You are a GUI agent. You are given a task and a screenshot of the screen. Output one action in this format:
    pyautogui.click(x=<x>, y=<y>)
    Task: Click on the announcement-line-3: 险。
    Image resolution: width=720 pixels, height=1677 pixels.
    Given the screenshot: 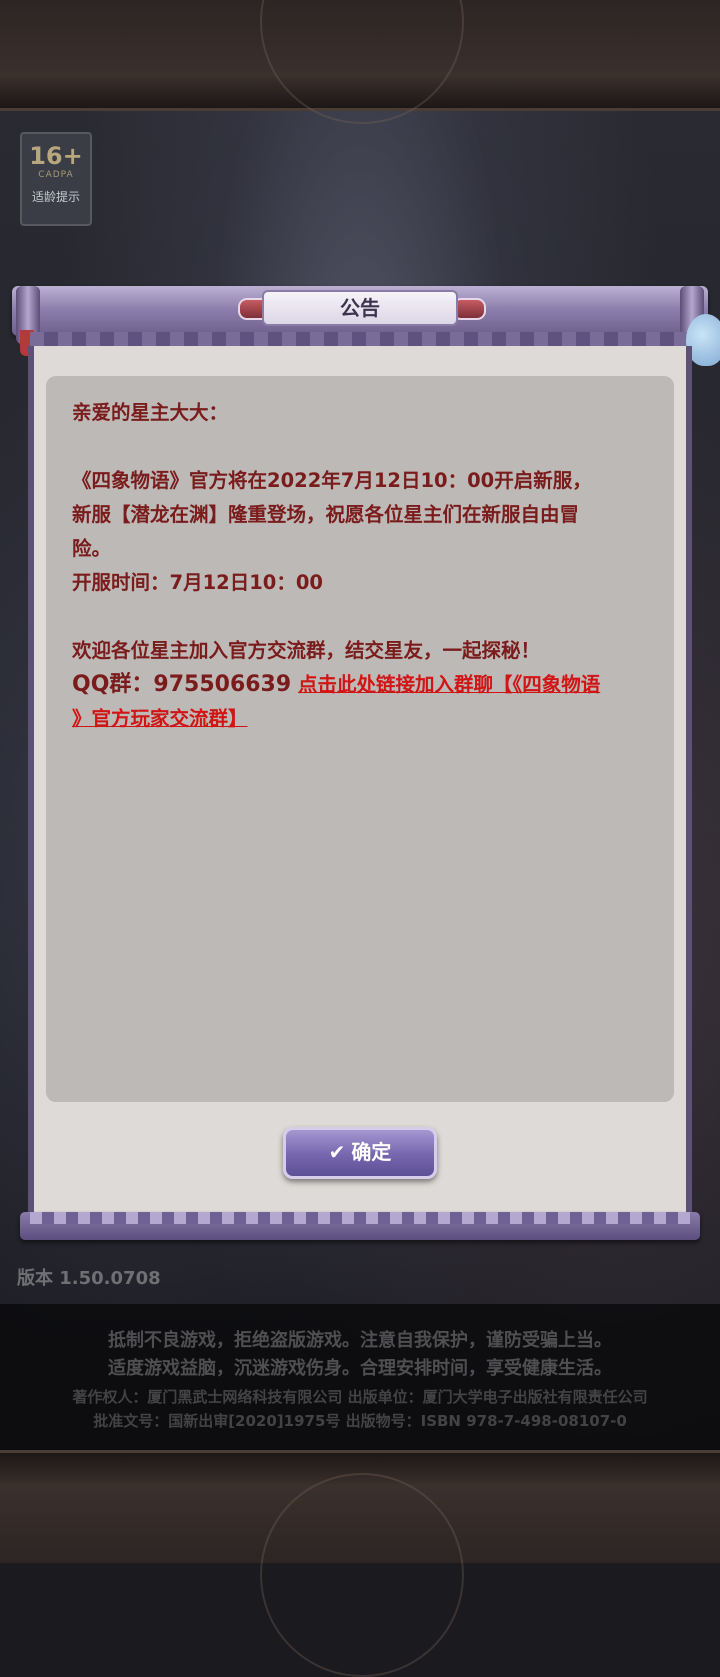 What is the action you would take?
    pyautogui.click(x=92, y=548)
    